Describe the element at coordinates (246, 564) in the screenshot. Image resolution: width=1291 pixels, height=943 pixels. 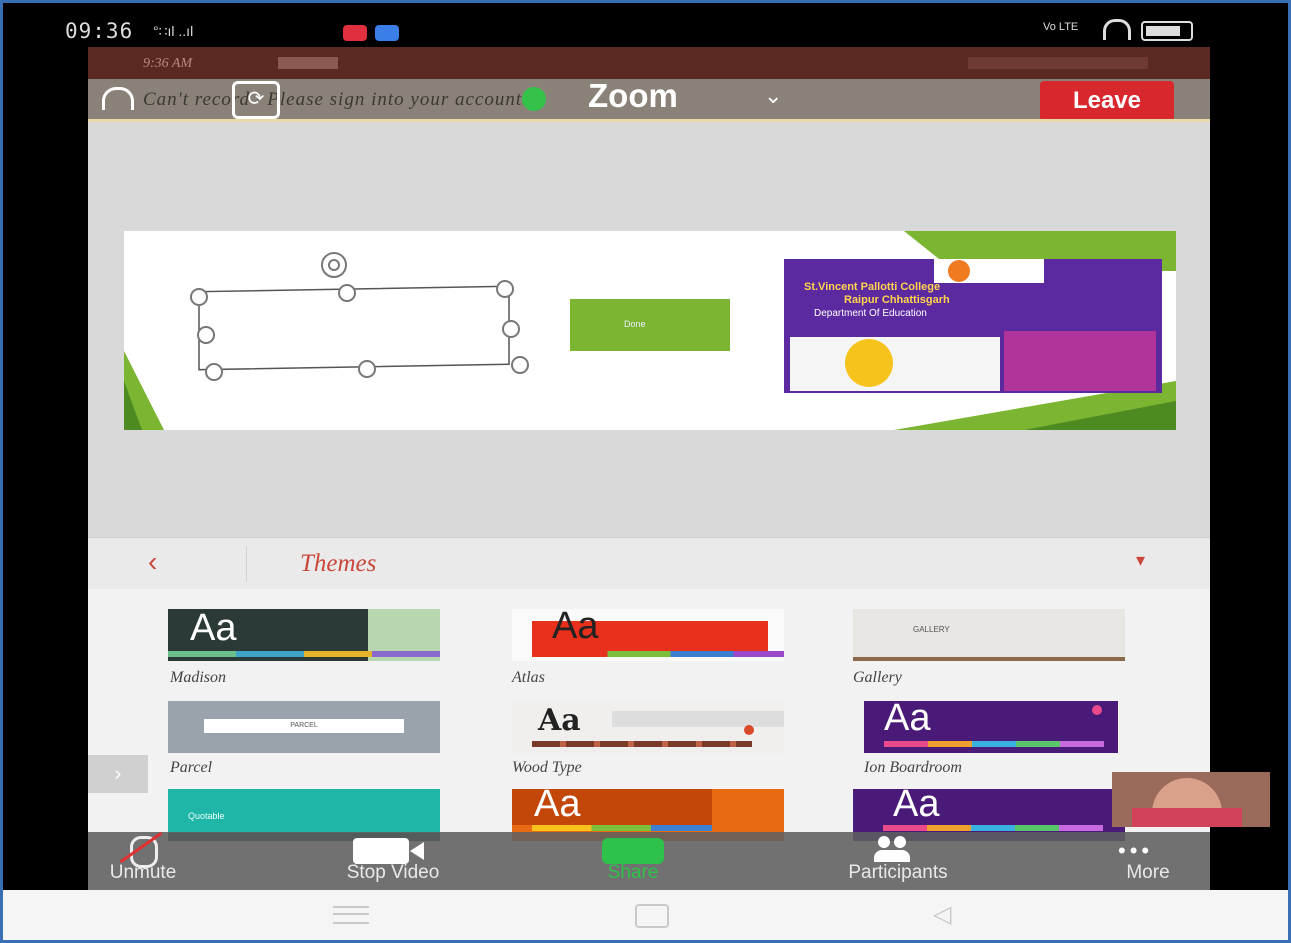
I see `header-divider` at that location.